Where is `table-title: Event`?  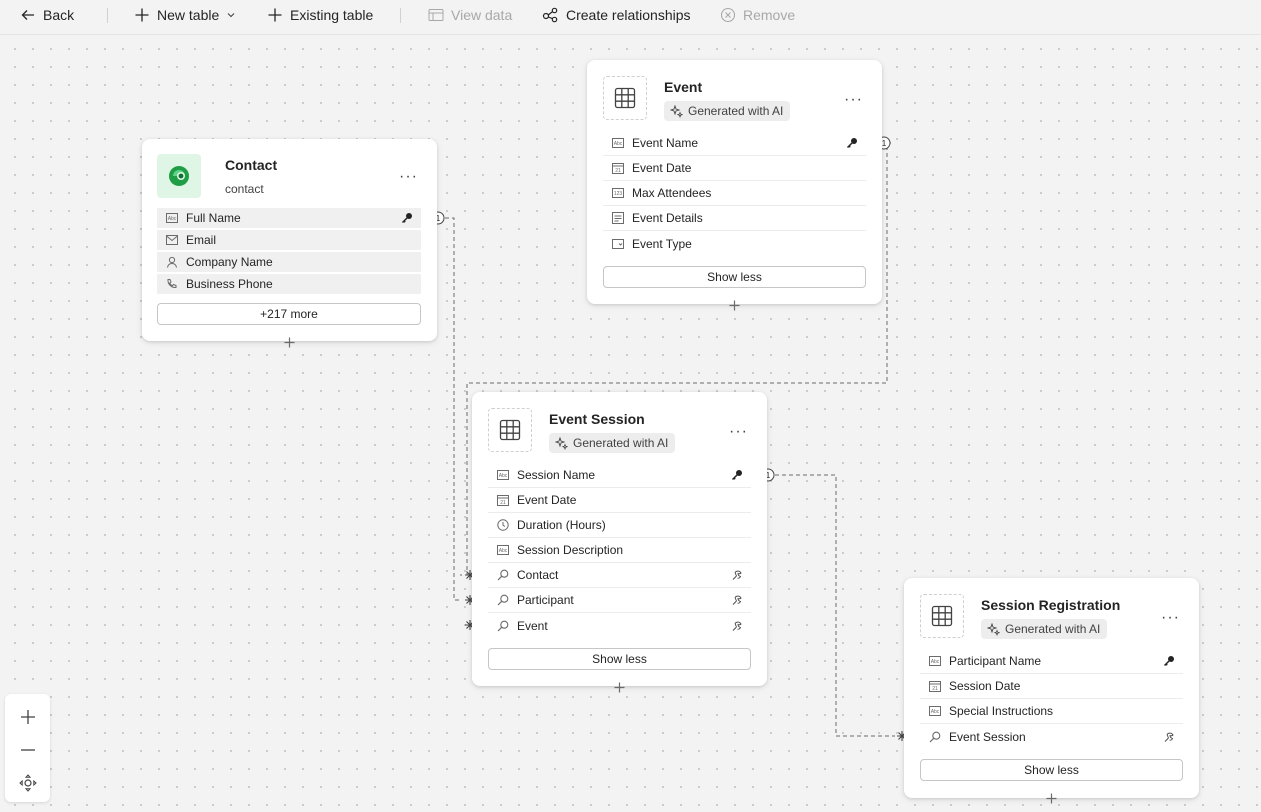 table-title: Event is located at coordinates (683, 87).